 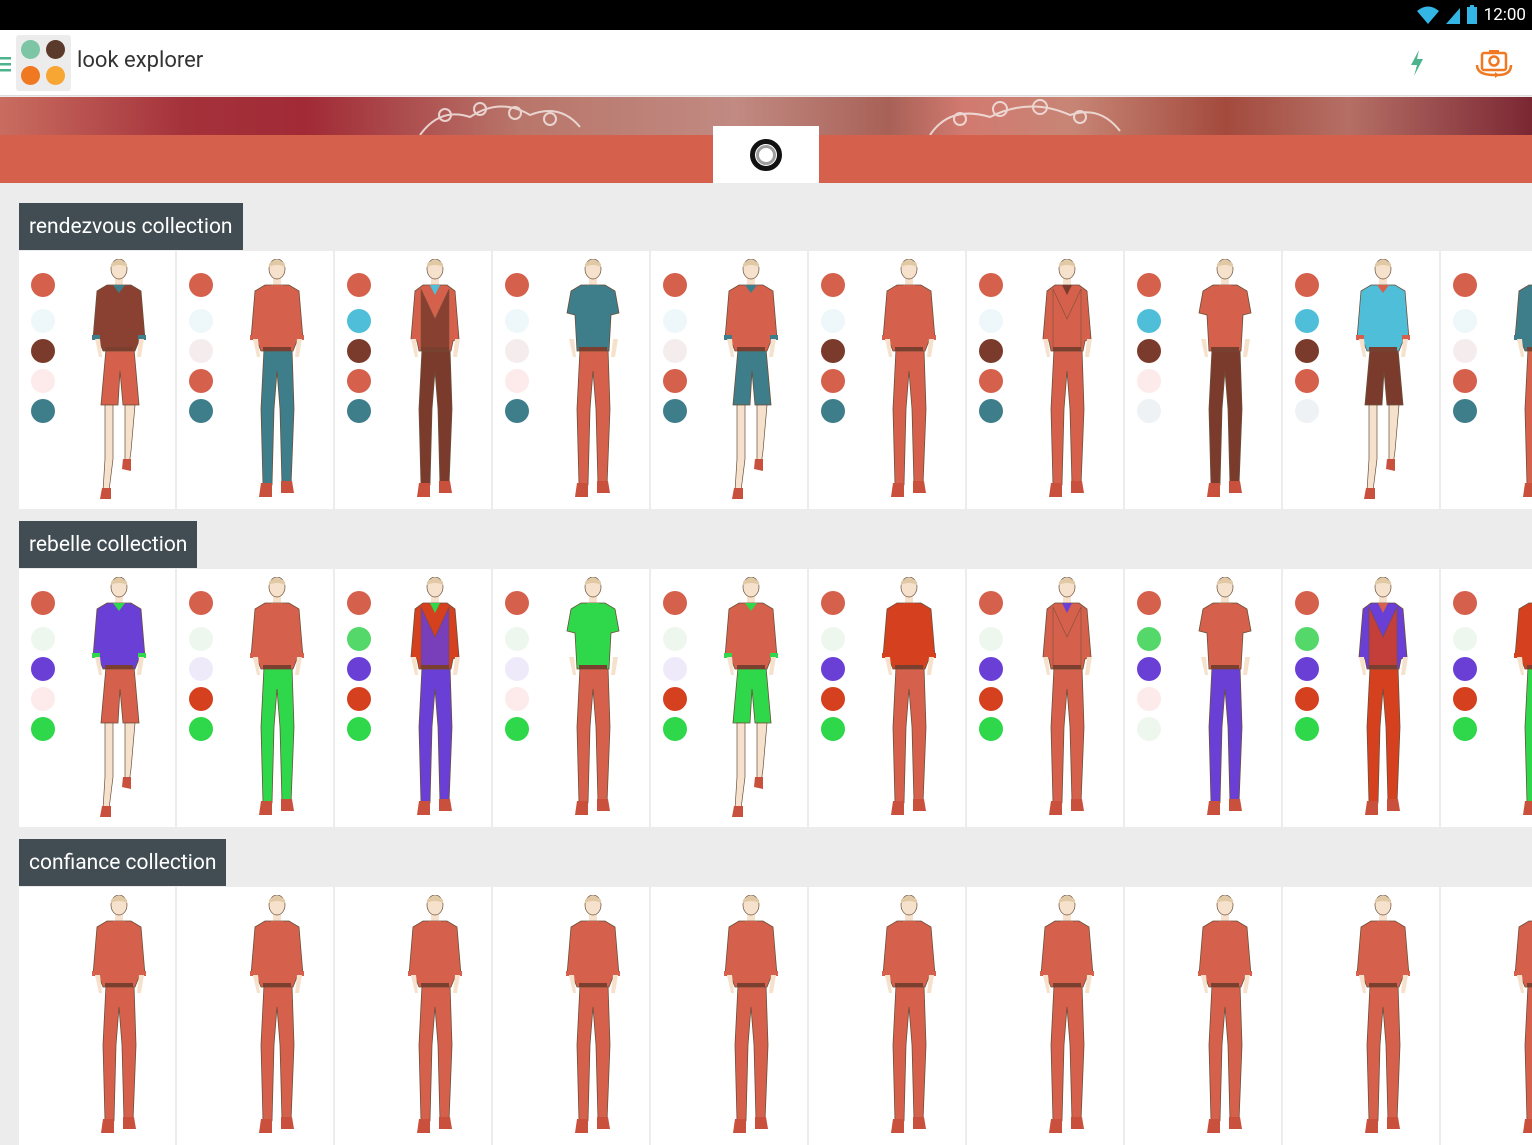 I want to click on collection-title: rebelle collection, so click(x=108, y=544).